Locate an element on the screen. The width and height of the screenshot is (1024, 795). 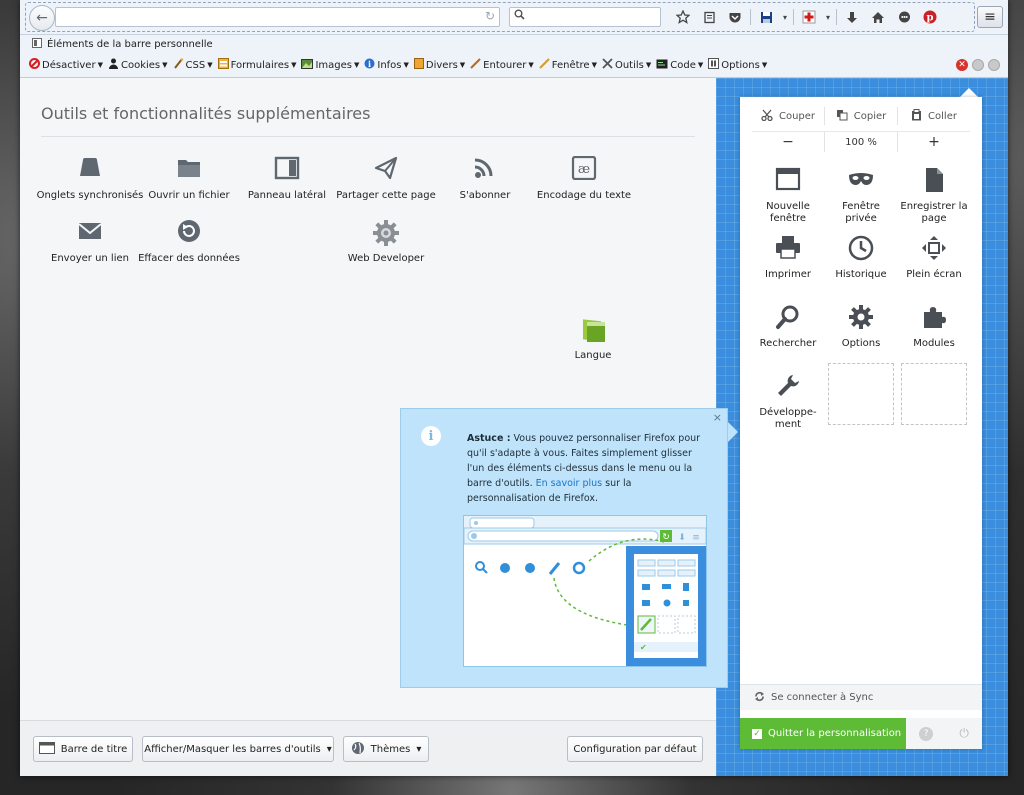
paste-button: Coller is located at coordinates (934, 116).